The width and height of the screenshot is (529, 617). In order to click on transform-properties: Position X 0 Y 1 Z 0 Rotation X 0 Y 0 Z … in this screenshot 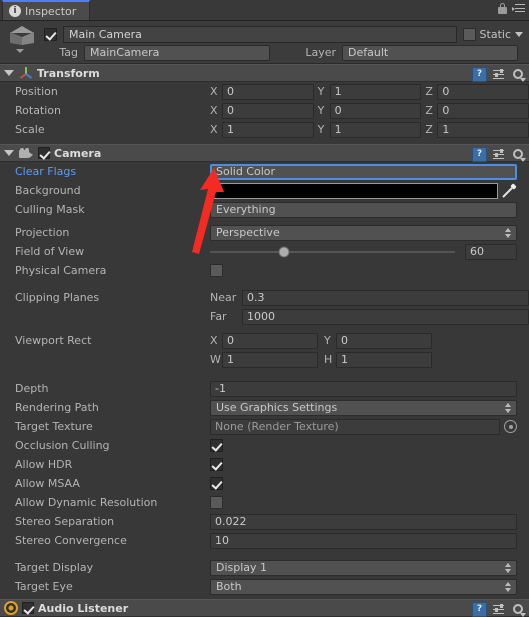, I will do `click(264, 113)`.